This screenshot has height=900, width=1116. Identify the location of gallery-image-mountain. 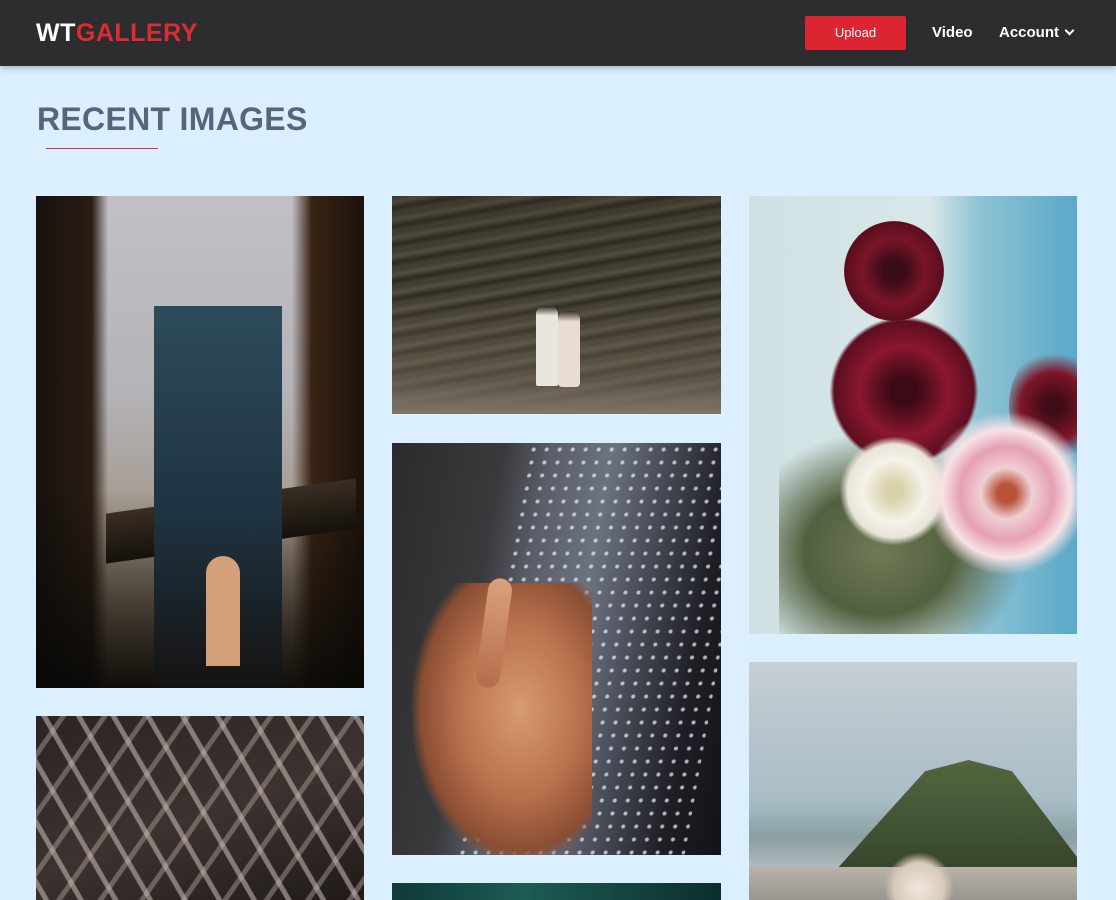
(913, 781).